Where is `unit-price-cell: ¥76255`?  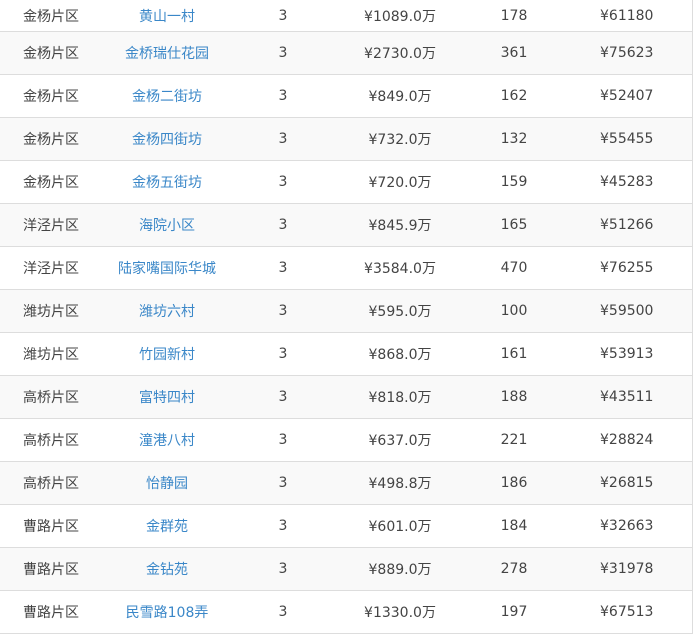 unit-price-cell: ¥76255 is located at coordinates (627, 268).